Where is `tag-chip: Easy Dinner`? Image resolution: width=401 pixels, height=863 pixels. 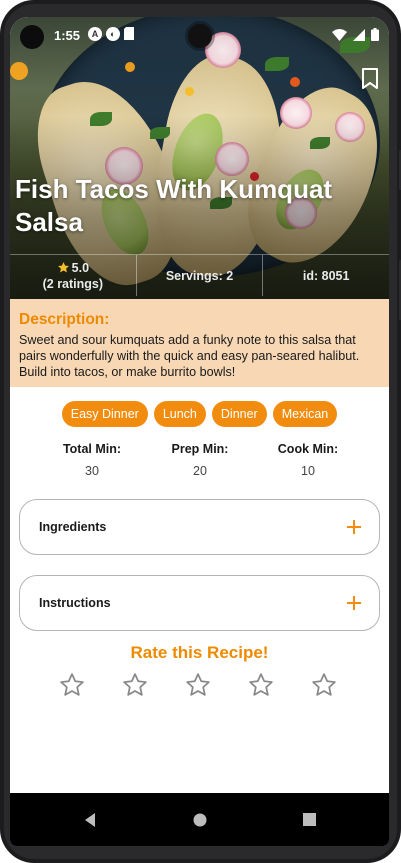
tag-chip: Easy Dinner is located at coordinates (104, 414).